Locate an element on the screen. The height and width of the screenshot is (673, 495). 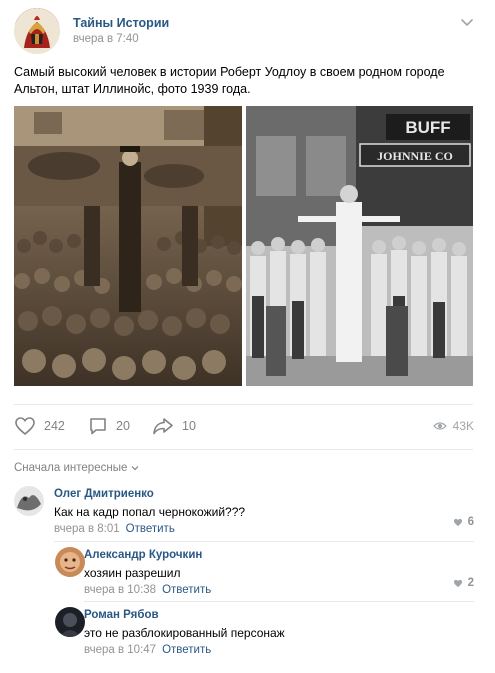
share-count: 10 is located at coordinates (189, 426).